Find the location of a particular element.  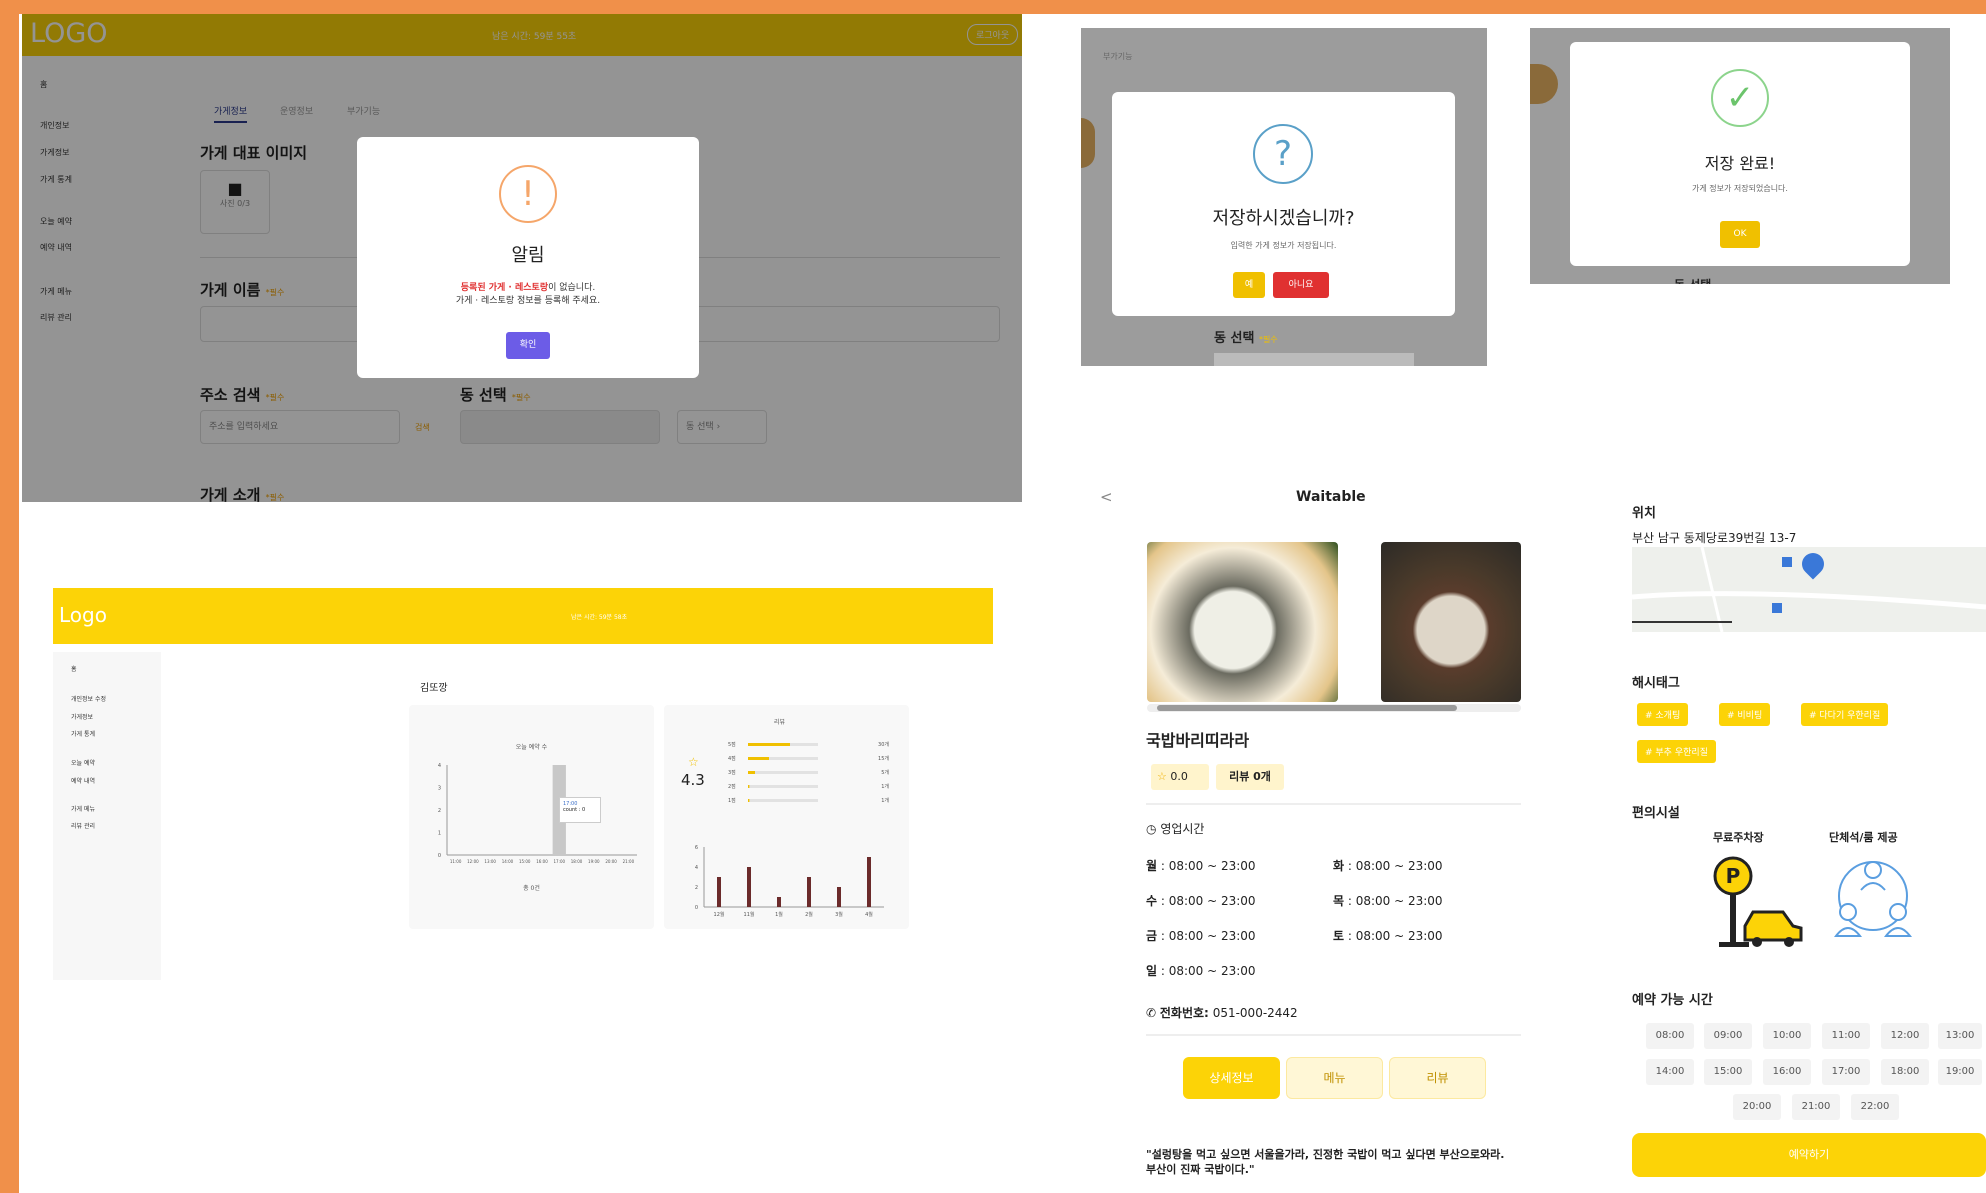

x-tick-label: 1월 is located at coordinates (779, 914).